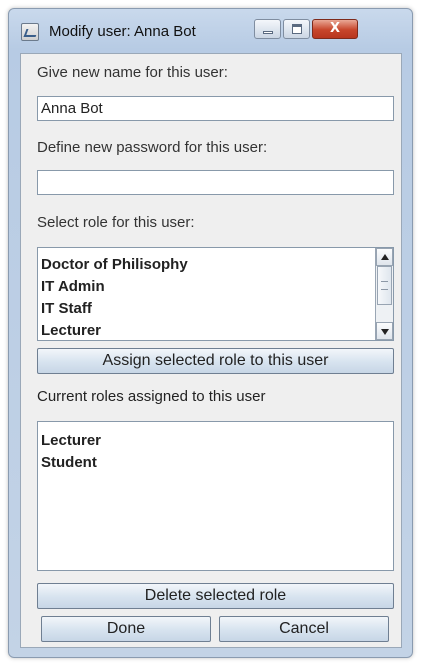 The height and width of the screenshot is (666, 423). Describe the element at coordinates (215, 596) in the screenshot. I see `delete-role-button: Delete selected role` at that location.